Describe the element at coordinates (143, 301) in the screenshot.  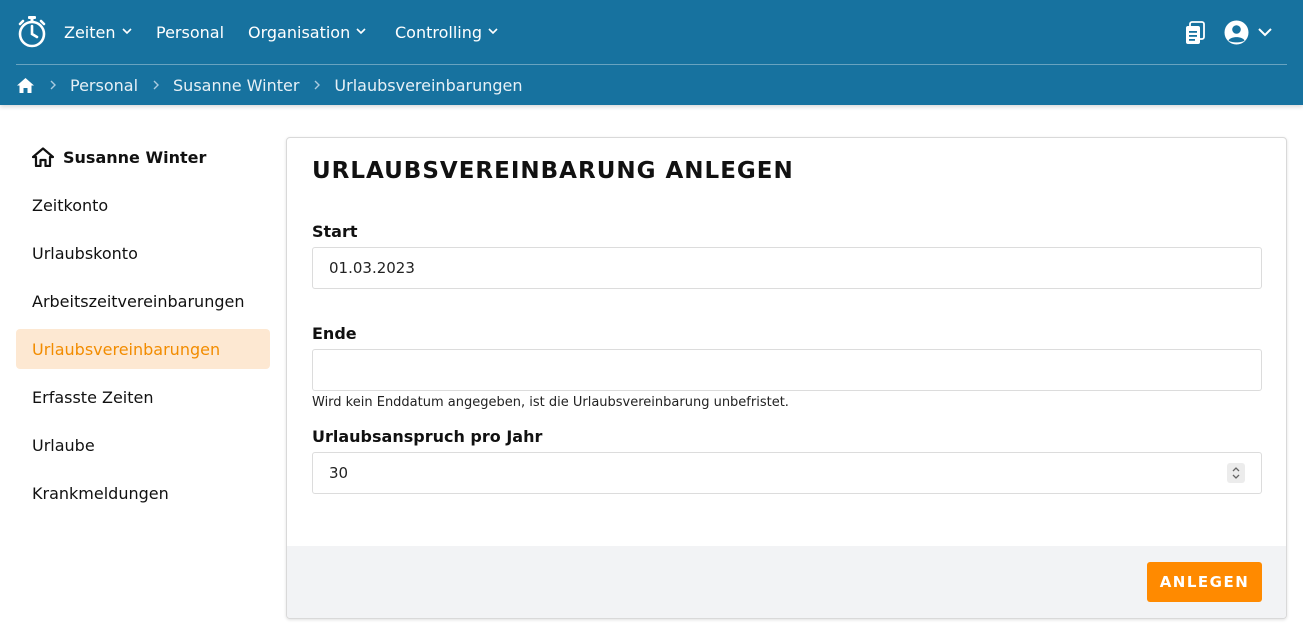
I see `sidebar-item-arbeitszeitvereinbarungen: Arbeitszeitvereinbarungen` at that location.